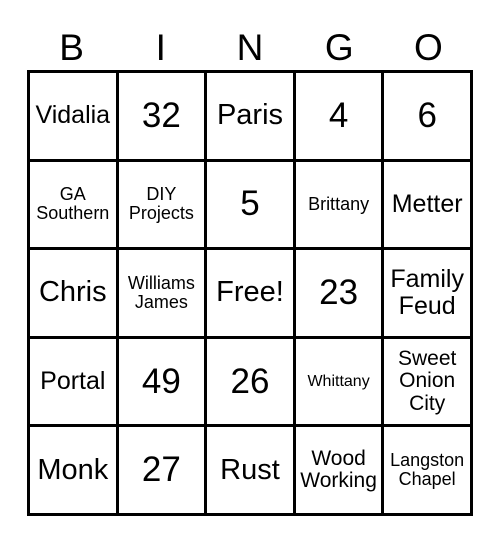 This screenshot has width=502, height=544. I want to click on bingo-cell-label: Portal, so click(73, 381).